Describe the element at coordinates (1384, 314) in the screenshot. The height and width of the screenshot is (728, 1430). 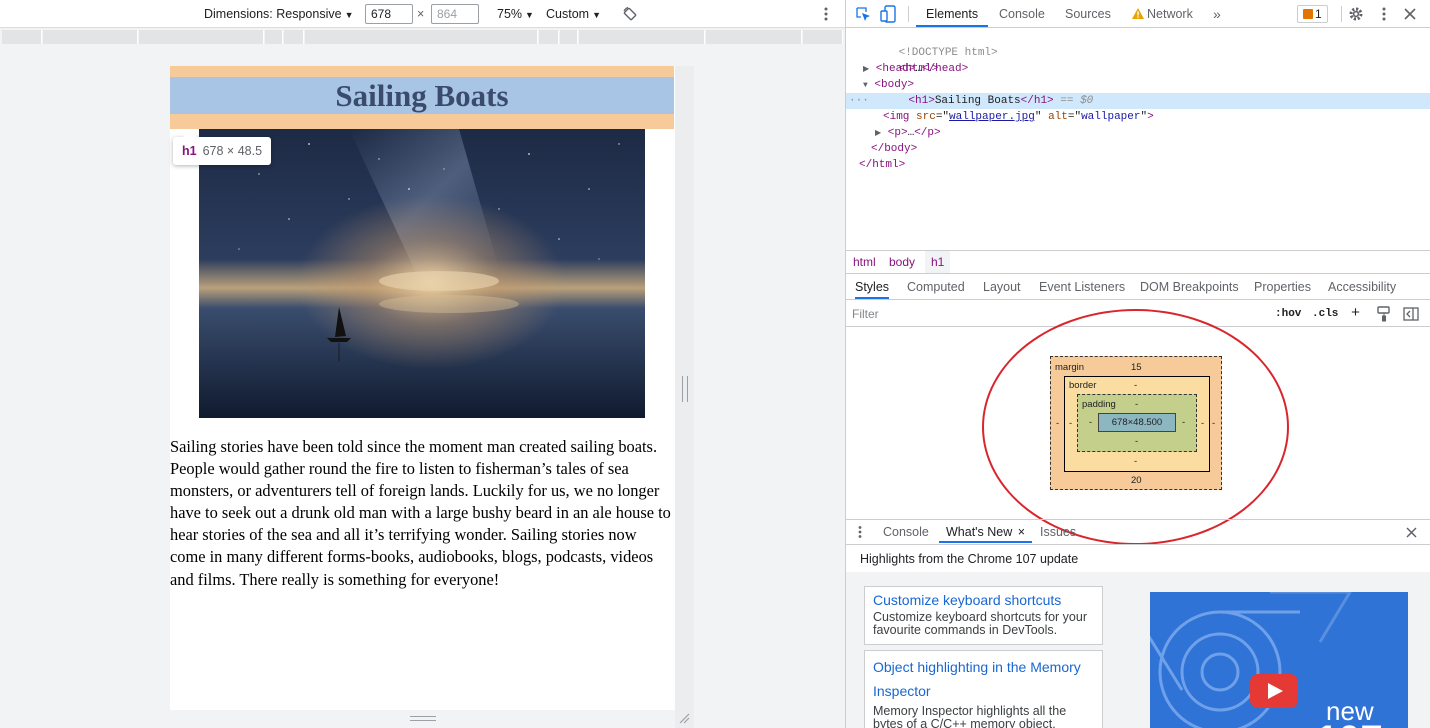
I see `paint-roller-icon` at that location.